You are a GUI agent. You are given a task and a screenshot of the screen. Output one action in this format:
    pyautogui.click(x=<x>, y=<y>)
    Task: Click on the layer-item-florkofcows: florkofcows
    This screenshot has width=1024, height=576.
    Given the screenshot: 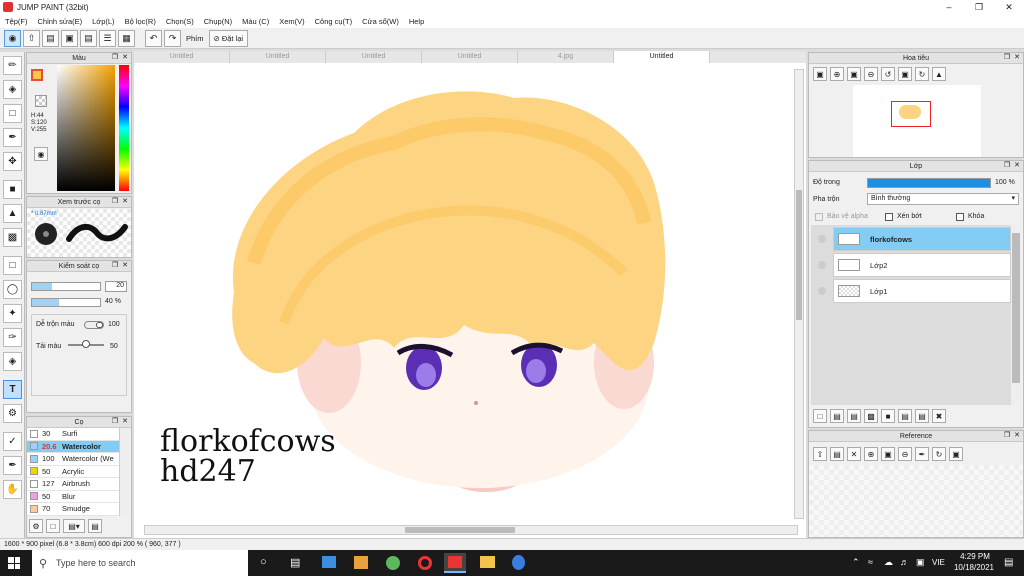 What is the action you would take?
    pyautogui.click(x=914, y=239)
    